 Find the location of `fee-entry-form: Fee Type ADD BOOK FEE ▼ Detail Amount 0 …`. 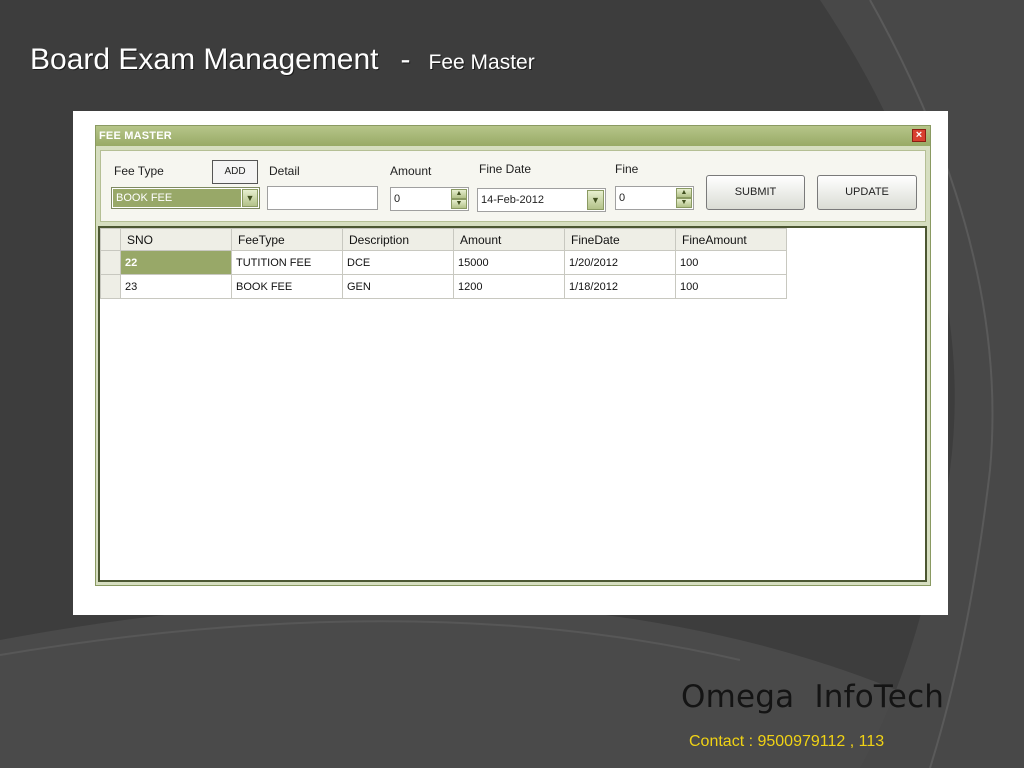

fee-entry-form: Fee Type ADD BOOK FEE ▼ Detail Amount 0 … is located at coordinates (513, 186).